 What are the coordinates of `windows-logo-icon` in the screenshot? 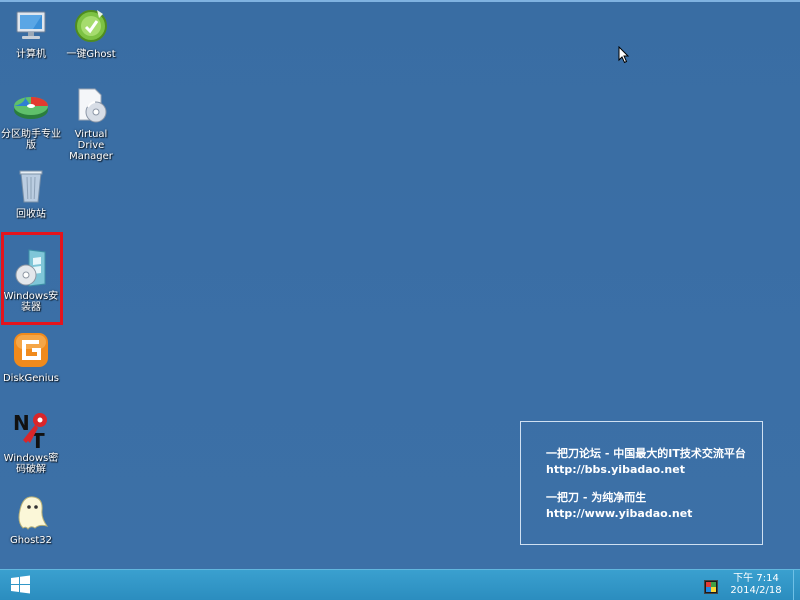 It's located at (20, 584).